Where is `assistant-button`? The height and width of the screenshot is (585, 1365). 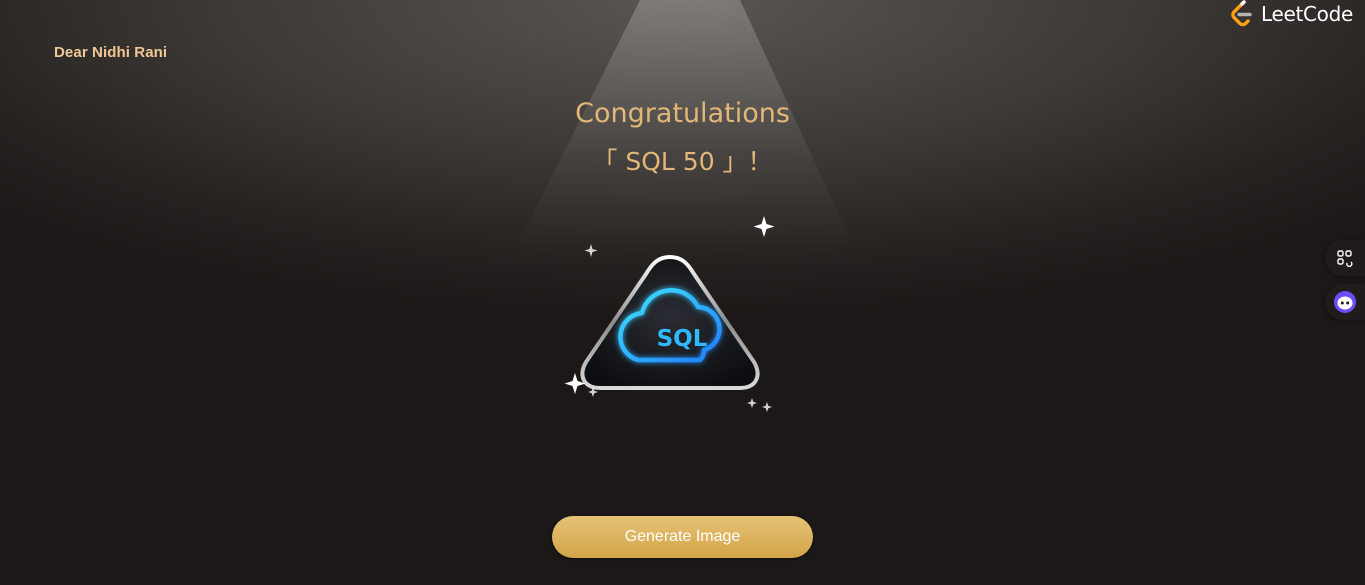
assistant-button is located at coordinates (1345, 302).